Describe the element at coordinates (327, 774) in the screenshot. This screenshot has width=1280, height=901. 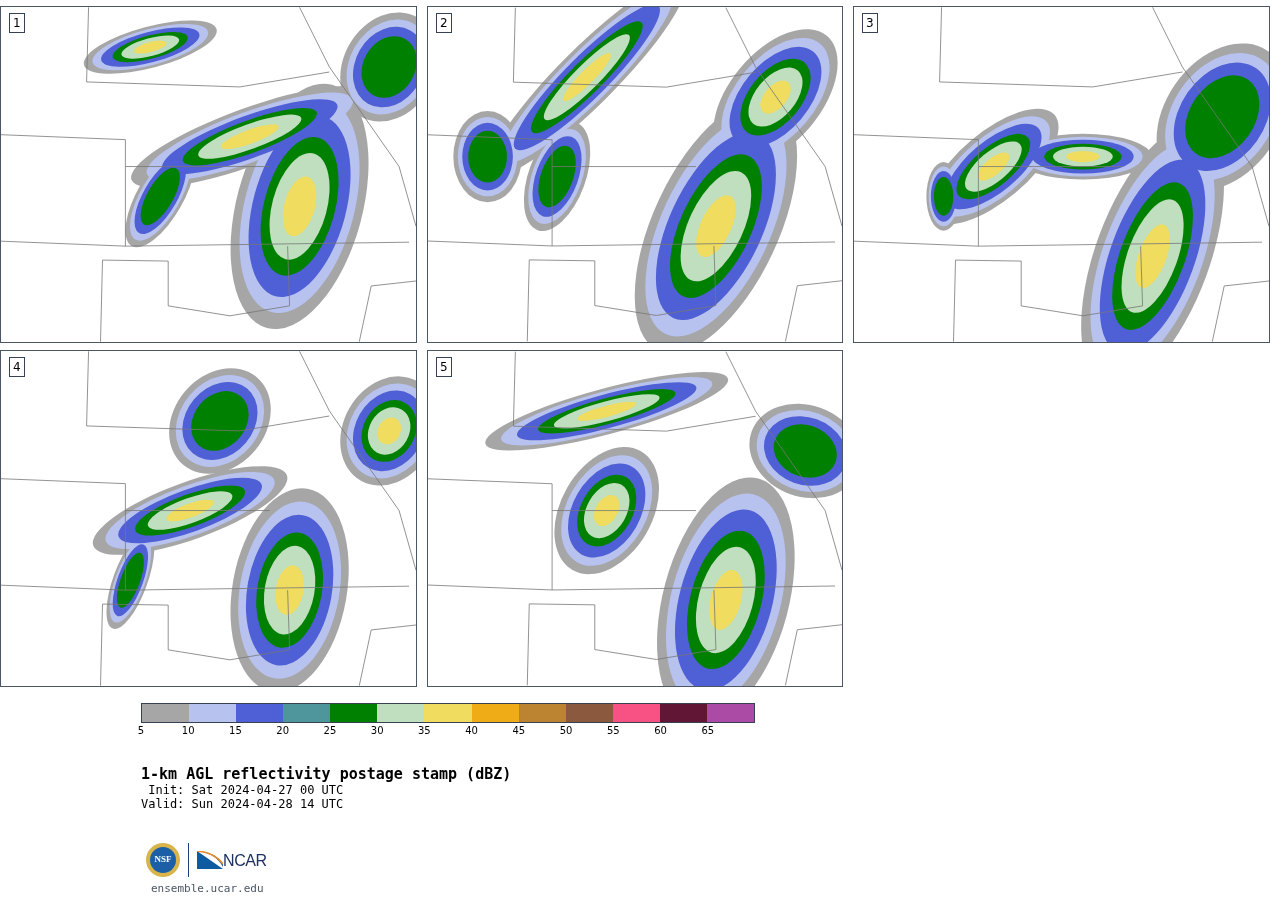
I see `chart-title: 1-km AGL reflectivity postage stamp (dBZ)` at that location.